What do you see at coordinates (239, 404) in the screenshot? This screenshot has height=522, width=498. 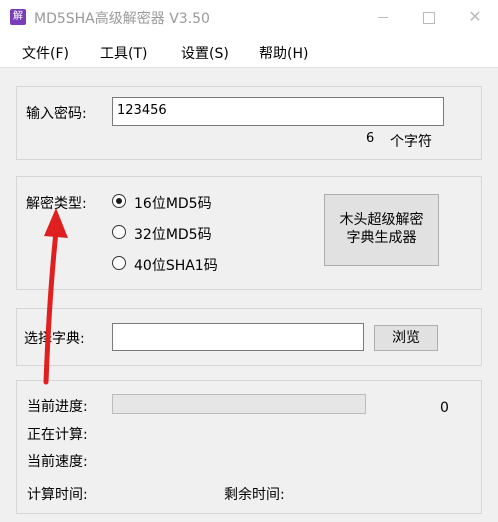 I see `progress-bar` at bounding box center [239, 404].